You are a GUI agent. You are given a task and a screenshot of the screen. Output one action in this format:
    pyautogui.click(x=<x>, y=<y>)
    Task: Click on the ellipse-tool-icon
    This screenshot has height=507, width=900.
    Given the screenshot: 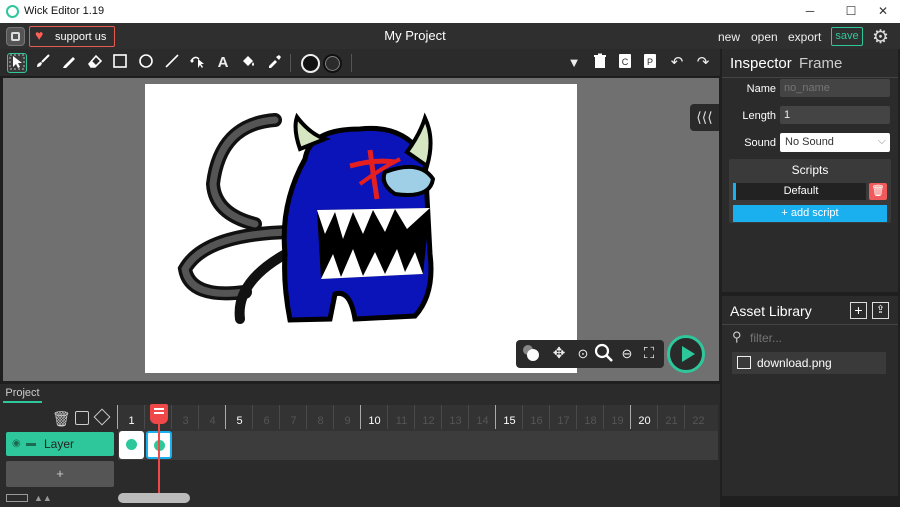 What is the action you would take?
    pyautogui.click(x=146, y=63)
    